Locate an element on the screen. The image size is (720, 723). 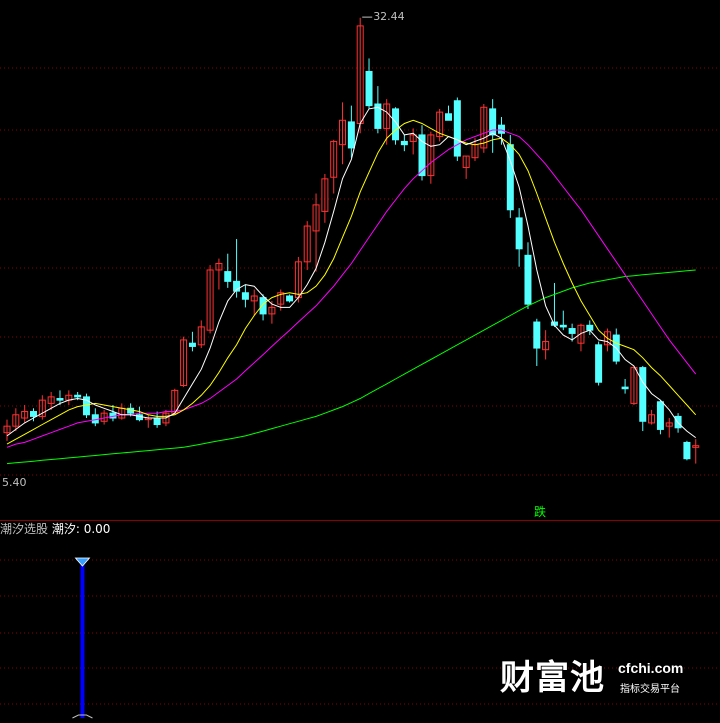
indicator-name: 潮汐选股 is located at coordinates (24, 529).